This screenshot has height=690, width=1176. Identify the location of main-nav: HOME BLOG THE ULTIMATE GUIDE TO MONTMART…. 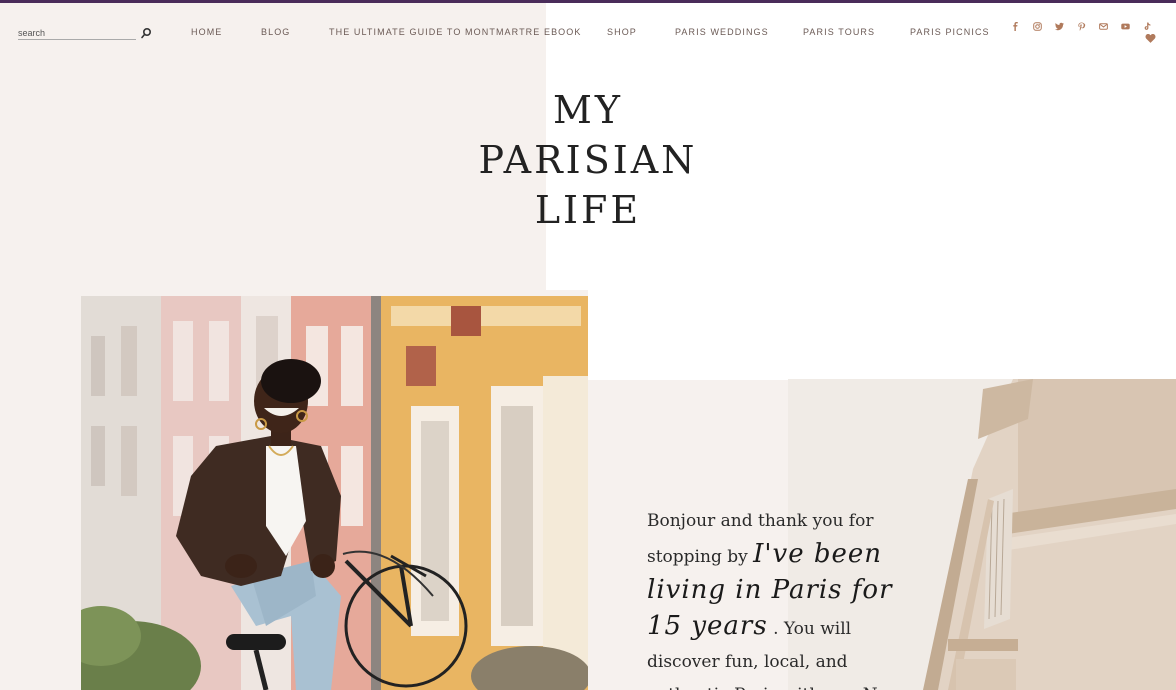
(588, 33).